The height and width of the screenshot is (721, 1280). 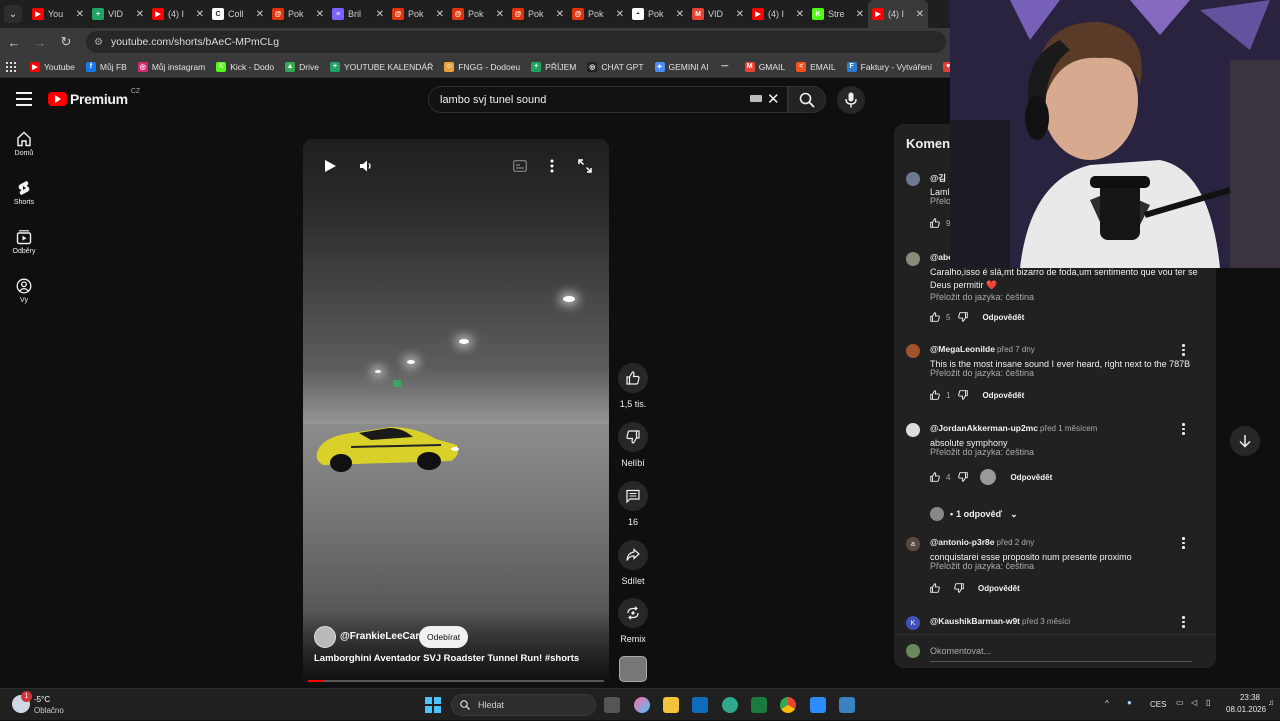 I want to click on bookmark-item: ☺ FNGG - Dodoeu, so click(x=482, y=66).